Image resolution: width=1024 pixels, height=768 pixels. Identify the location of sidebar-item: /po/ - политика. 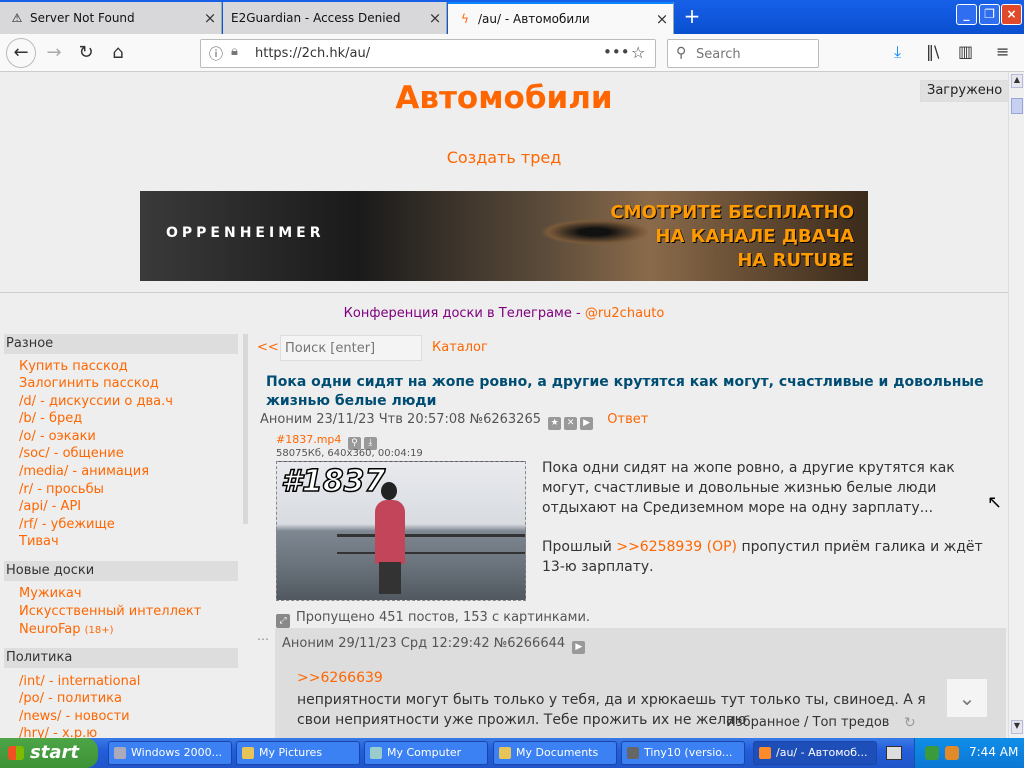
(70, 698).